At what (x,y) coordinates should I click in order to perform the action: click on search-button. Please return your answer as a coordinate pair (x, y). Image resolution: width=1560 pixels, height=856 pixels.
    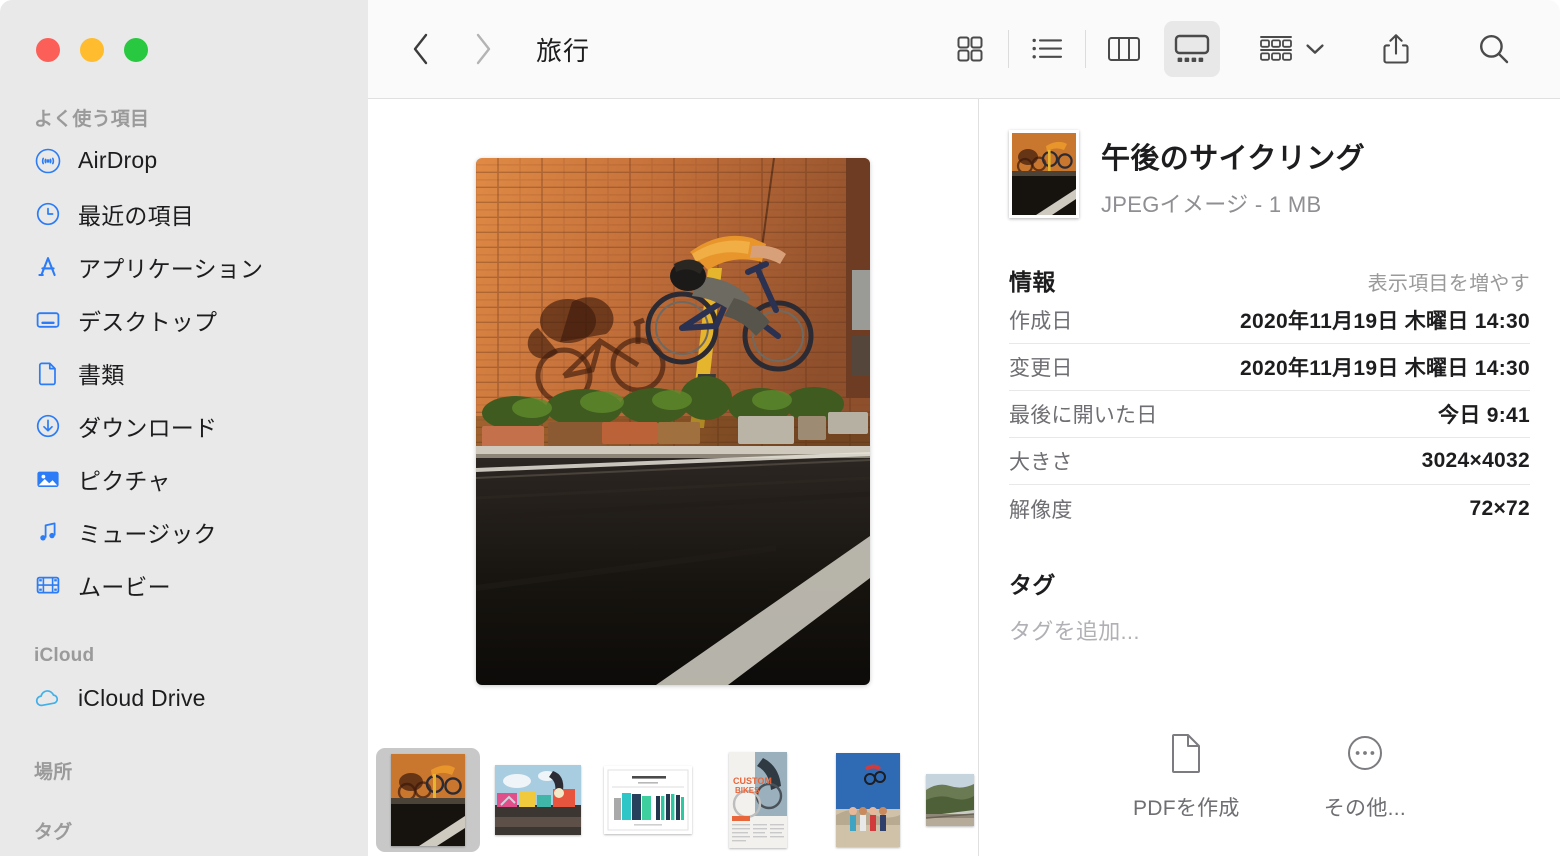
    Looking at the image, I should click on (1494, 49).